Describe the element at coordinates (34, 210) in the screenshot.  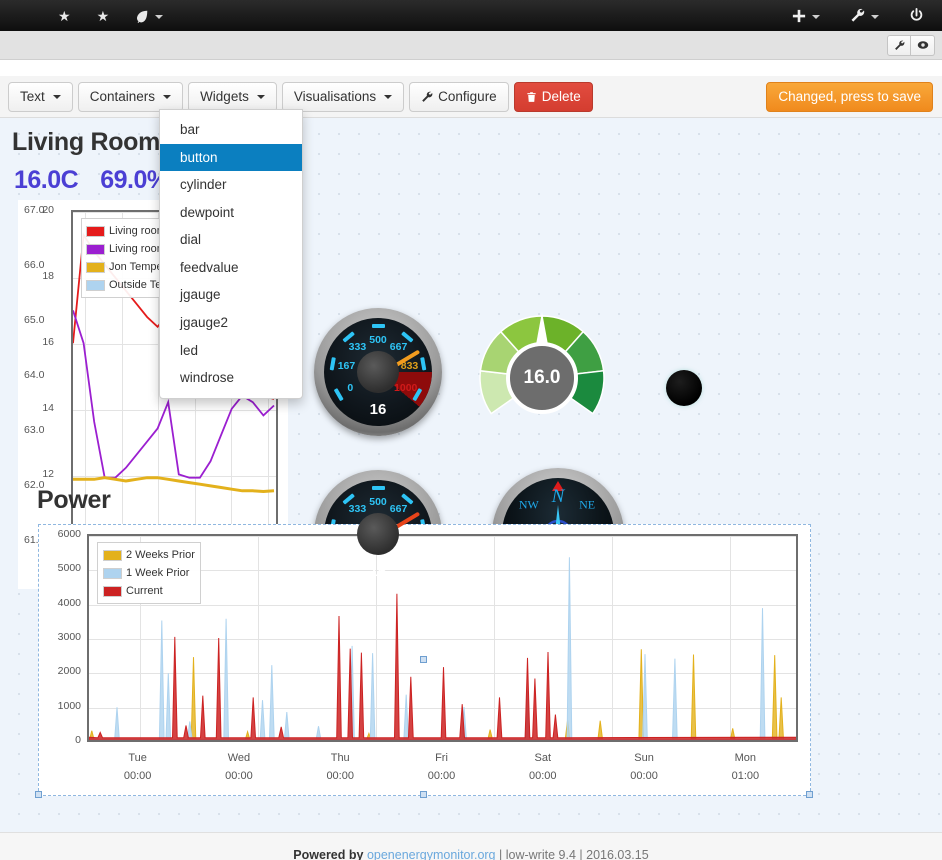
I see `y-axis-tick-left: 67.0` at that location.